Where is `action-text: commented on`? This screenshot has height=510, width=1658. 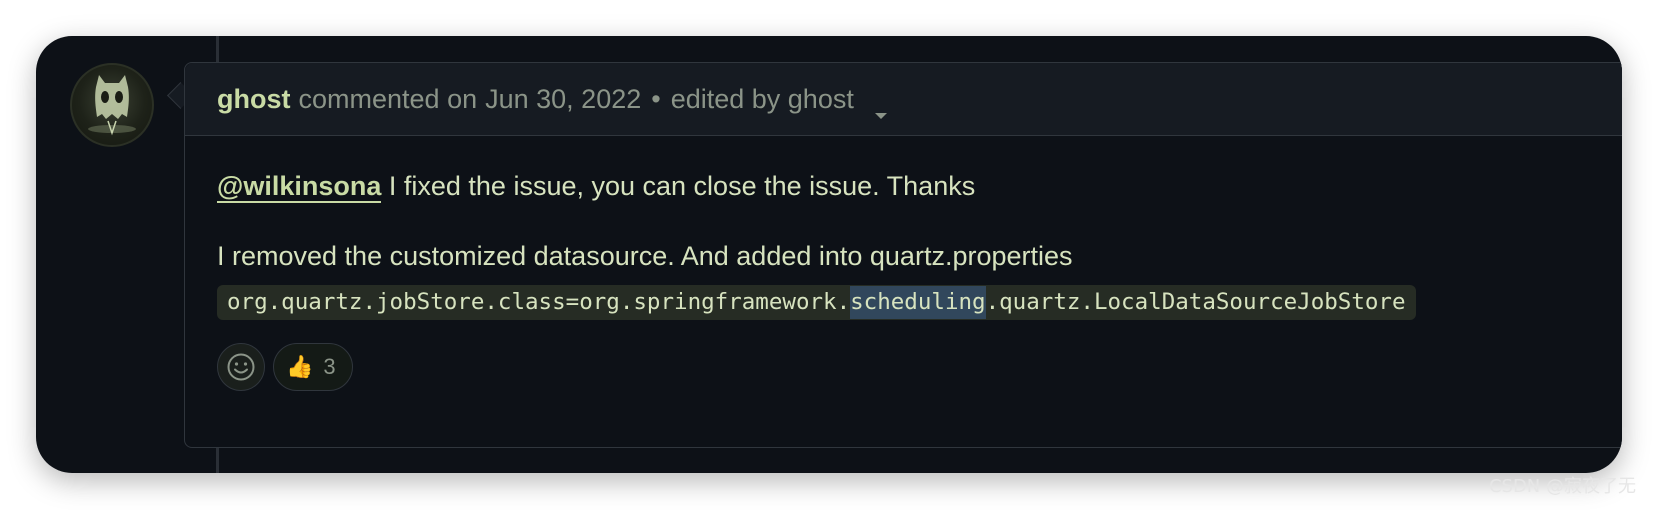 action-text: commented on is located at coordinates (388, 98).